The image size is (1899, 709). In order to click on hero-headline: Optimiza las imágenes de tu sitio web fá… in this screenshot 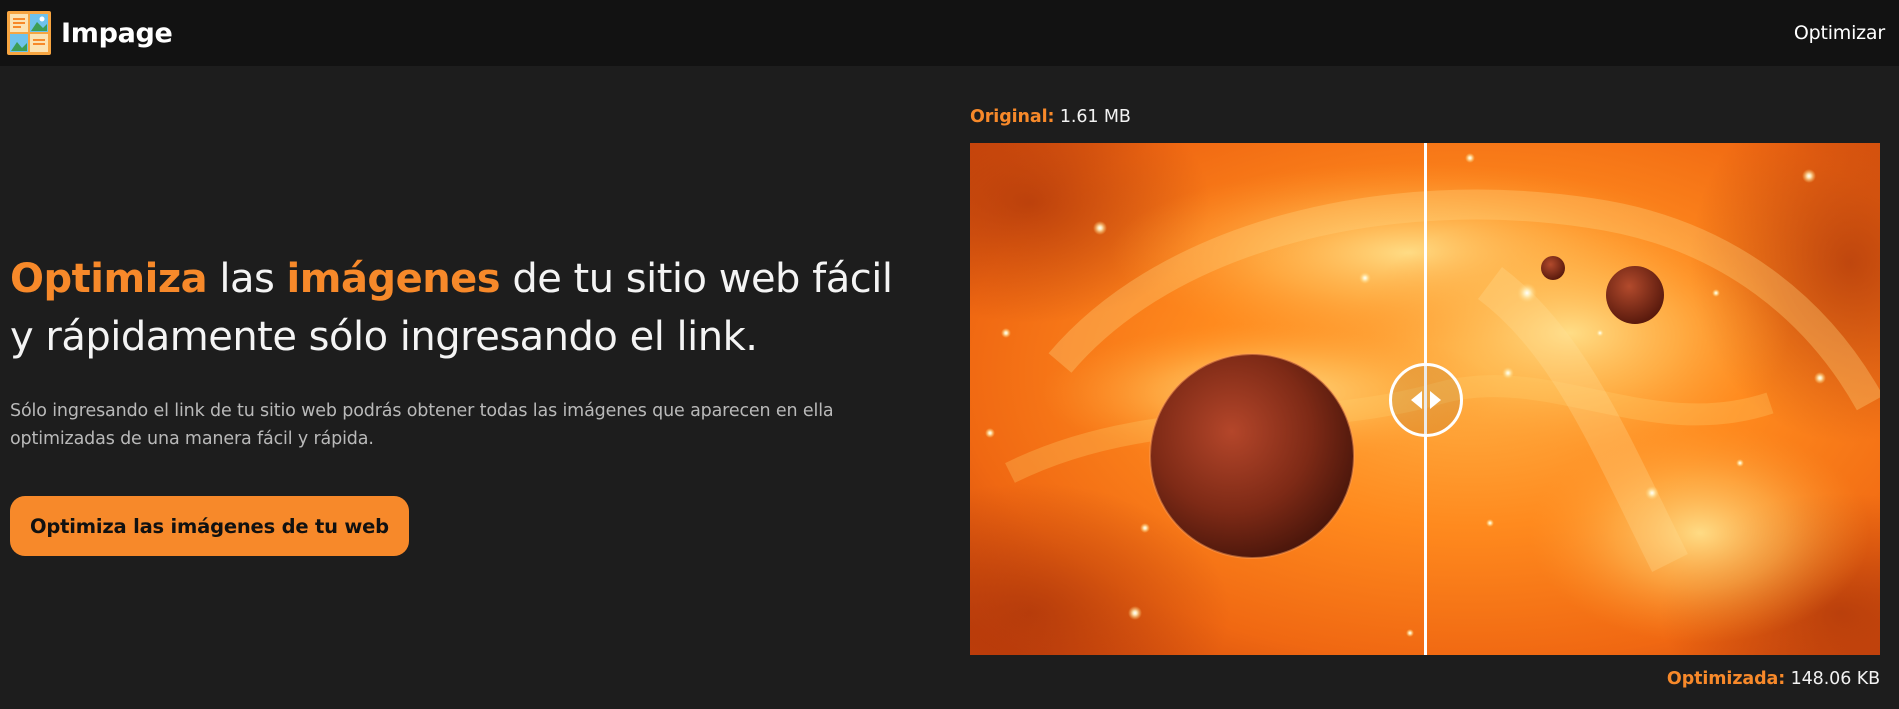, I will do `click(460, 308)`.